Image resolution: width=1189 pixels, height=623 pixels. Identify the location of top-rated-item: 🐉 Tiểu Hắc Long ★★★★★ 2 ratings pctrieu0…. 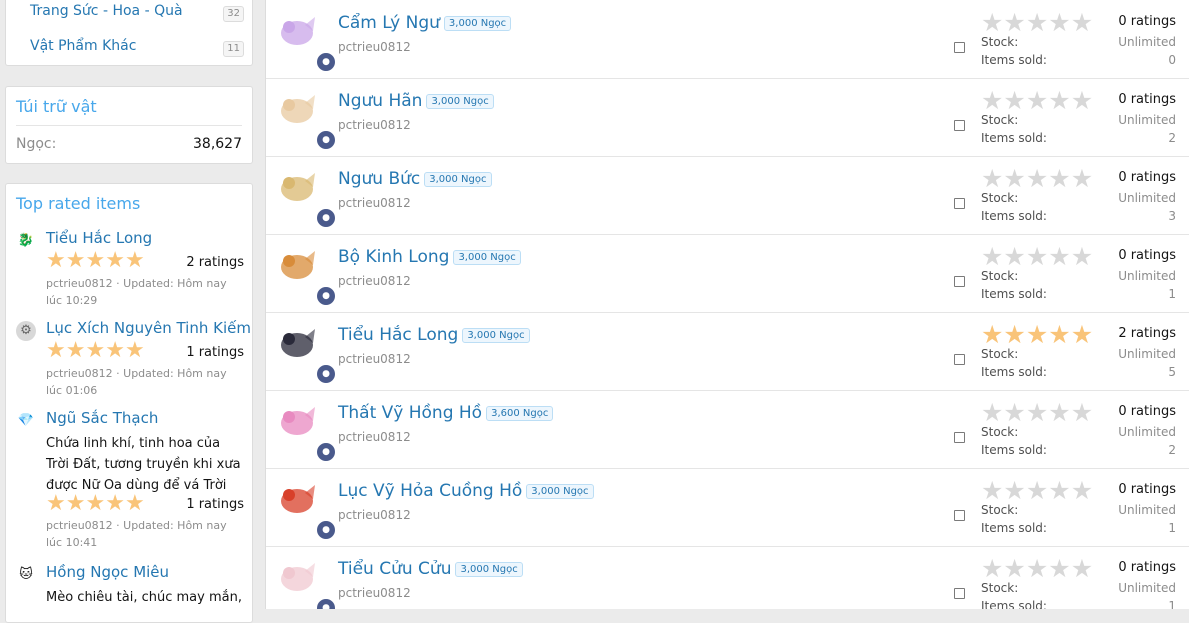
(130, 269).